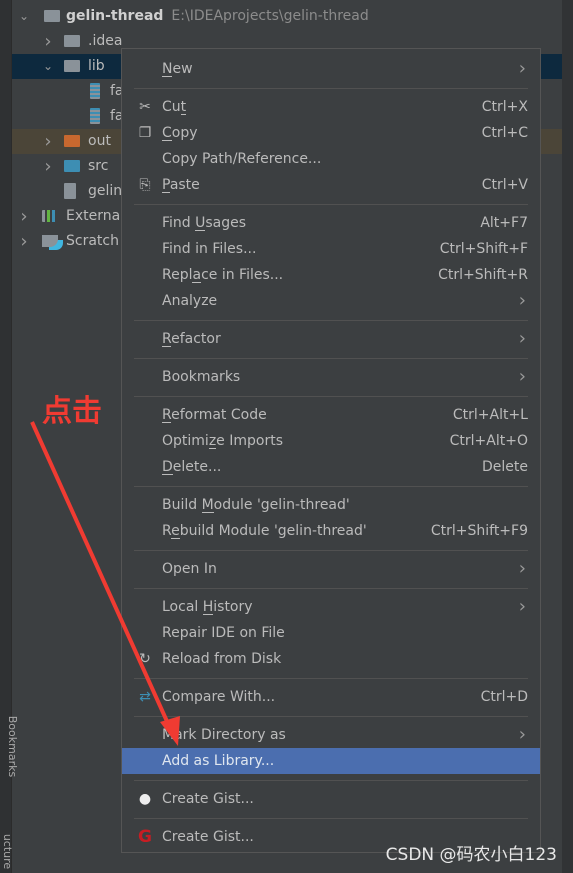 This screenshot has width=573, height=873. Describe the element at coordinates (72, 411) in the screenshot. I see `annotation-text: 点击` at that location.